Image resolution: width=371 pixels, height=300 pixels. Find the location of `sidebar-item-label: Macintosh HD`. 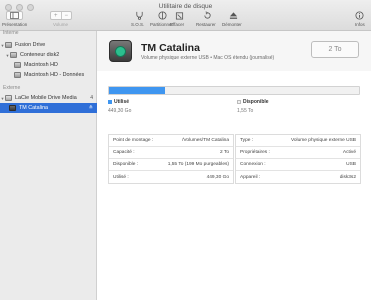

sidebar-item-label: Macintosh HD is located at coordinates (41, 65).